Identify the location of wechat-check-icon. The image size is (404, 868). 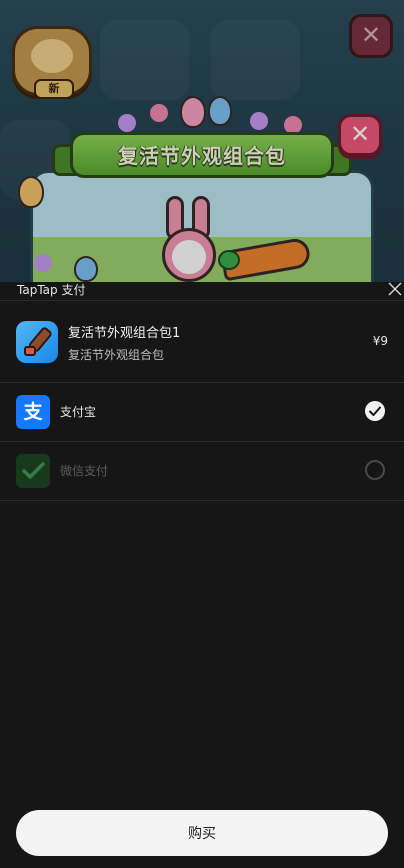
(33, 470).